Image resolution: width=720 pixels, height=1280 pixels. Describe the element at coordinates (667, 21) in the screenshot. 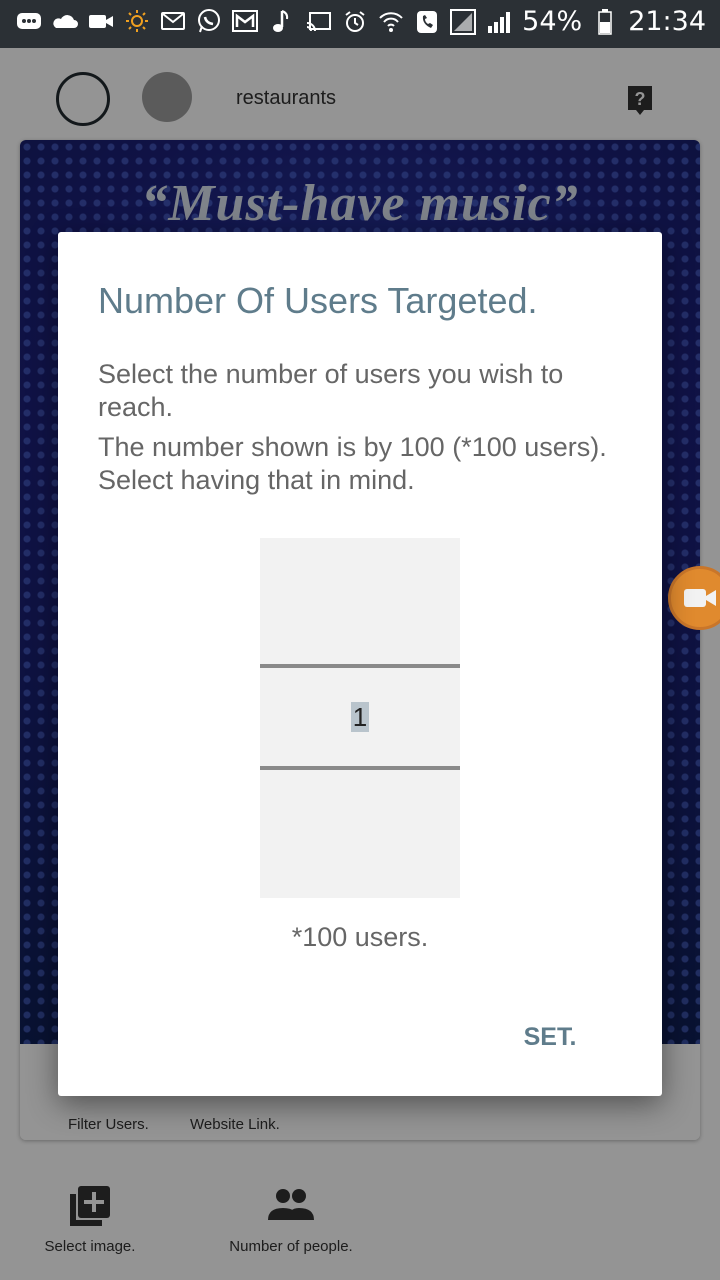

I see `clock: 21:34` at that location.